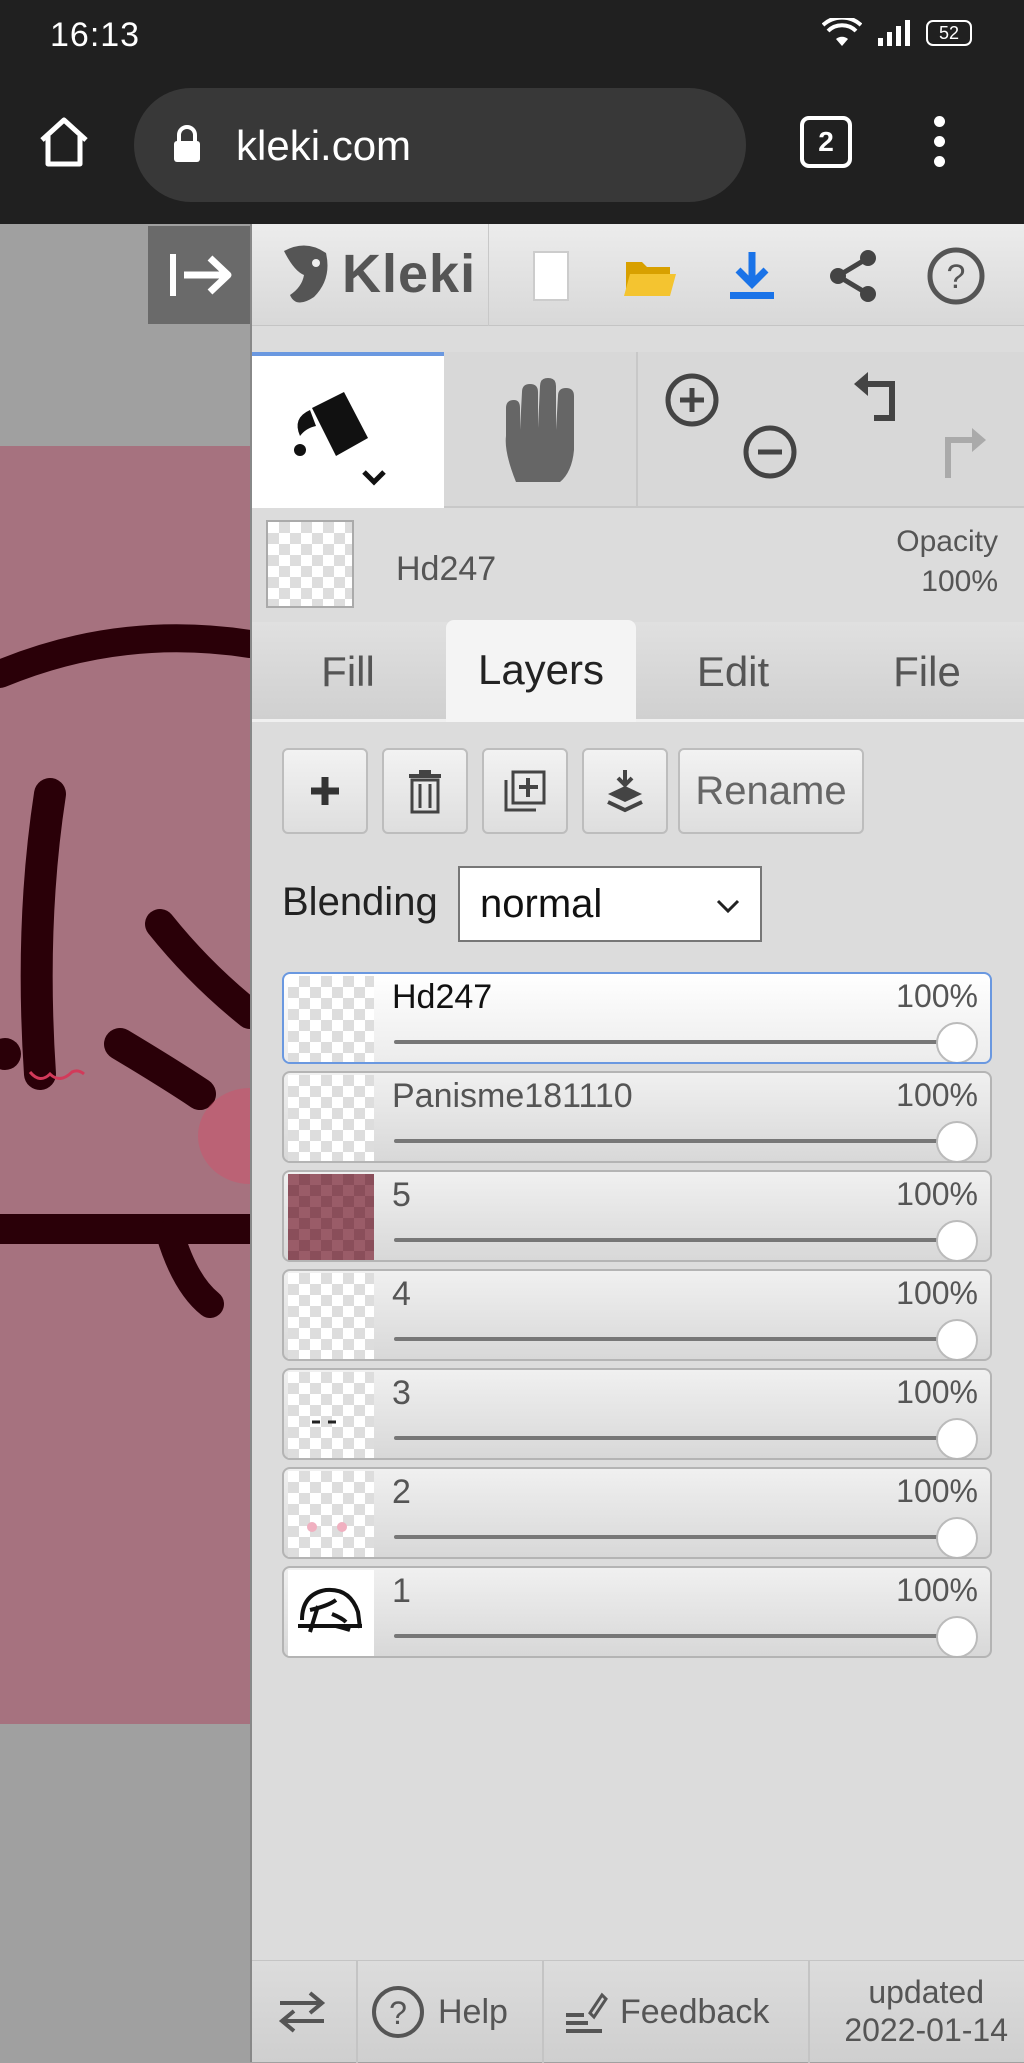 The image size is (1024, 2063). Describe the element at coordinates (550, 276) in the screenshot. I see `new-image-icon` at that location.